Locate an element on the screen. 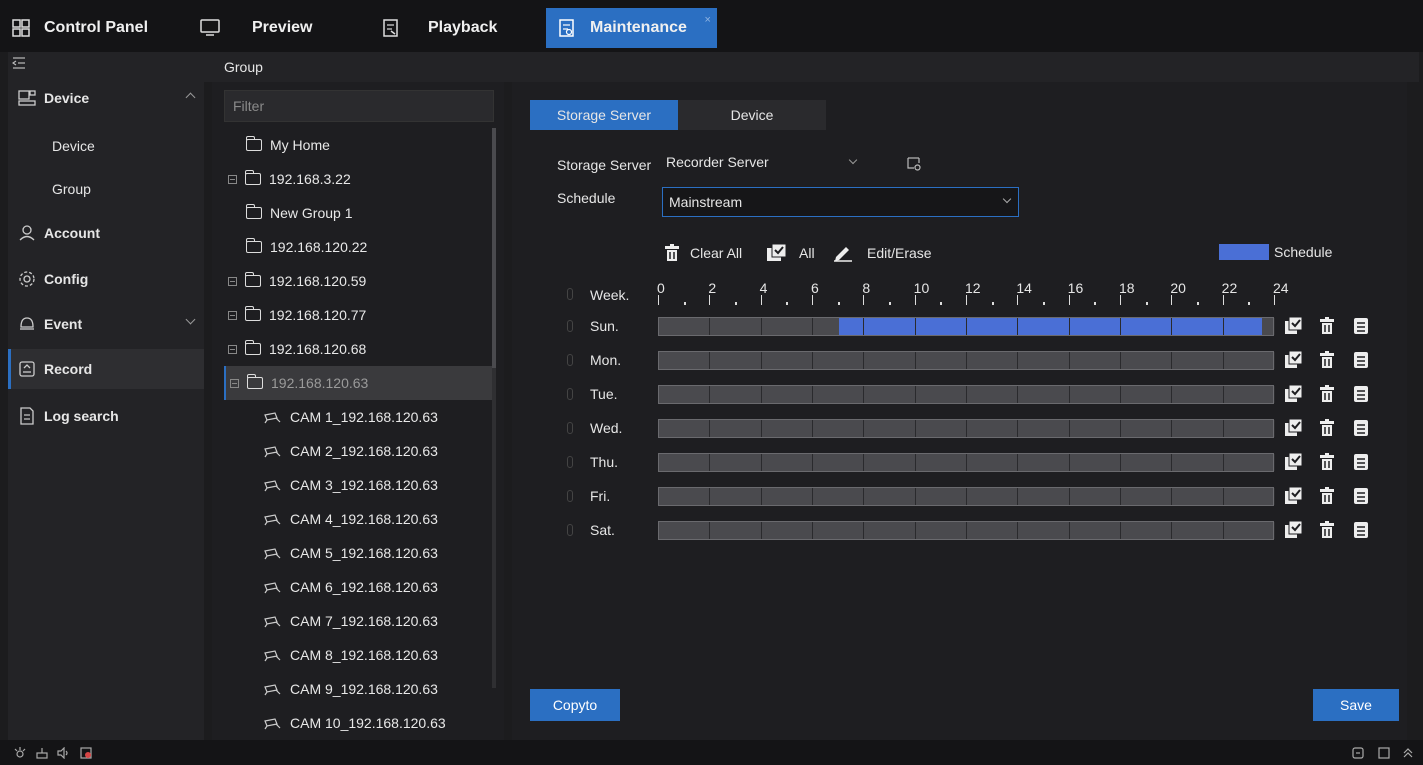 This screenshot has height=765, width=1423. sidebar-item-log-search: Log search is located at coordinates (106, 416).